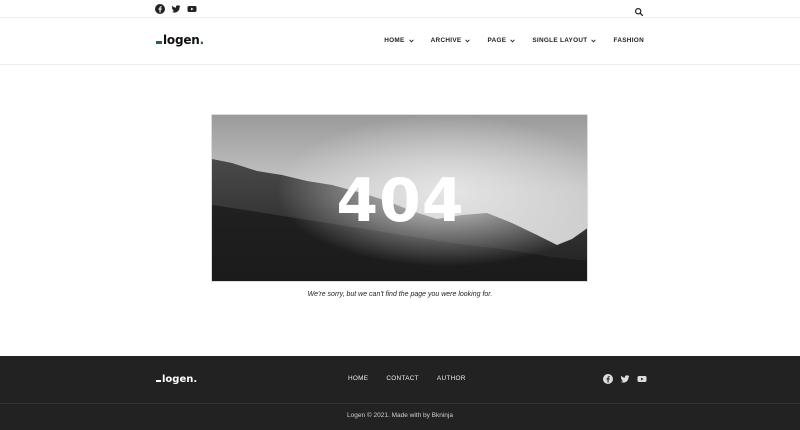 The height and width of the screenshot is (430, 800). What do you see at coordinates (402, 378) in the screenshot?
I see `footer-nav-contact: CONTACT` at bounding box center [402, 378].